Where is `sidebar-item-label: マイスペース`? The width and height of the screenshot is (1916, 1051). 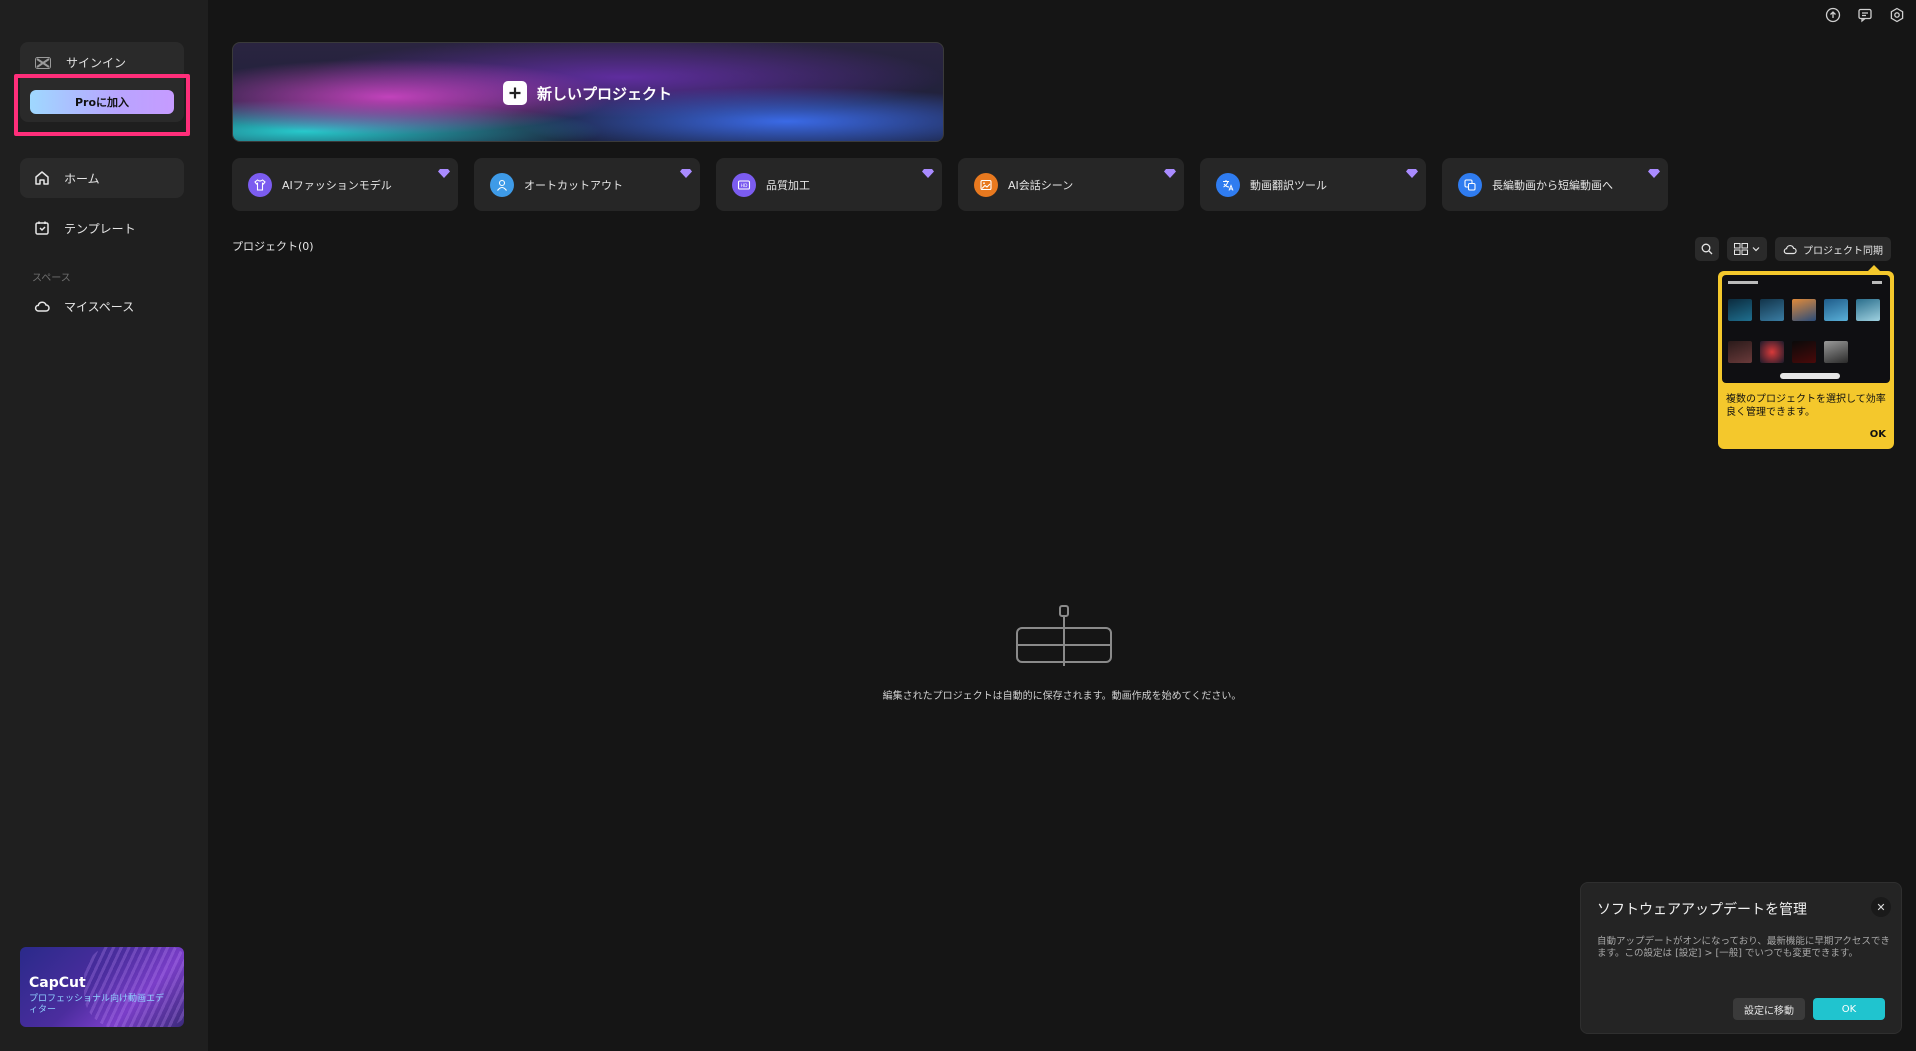
sidebar-item-label: マイスペース is located at coordinates (99, 306).